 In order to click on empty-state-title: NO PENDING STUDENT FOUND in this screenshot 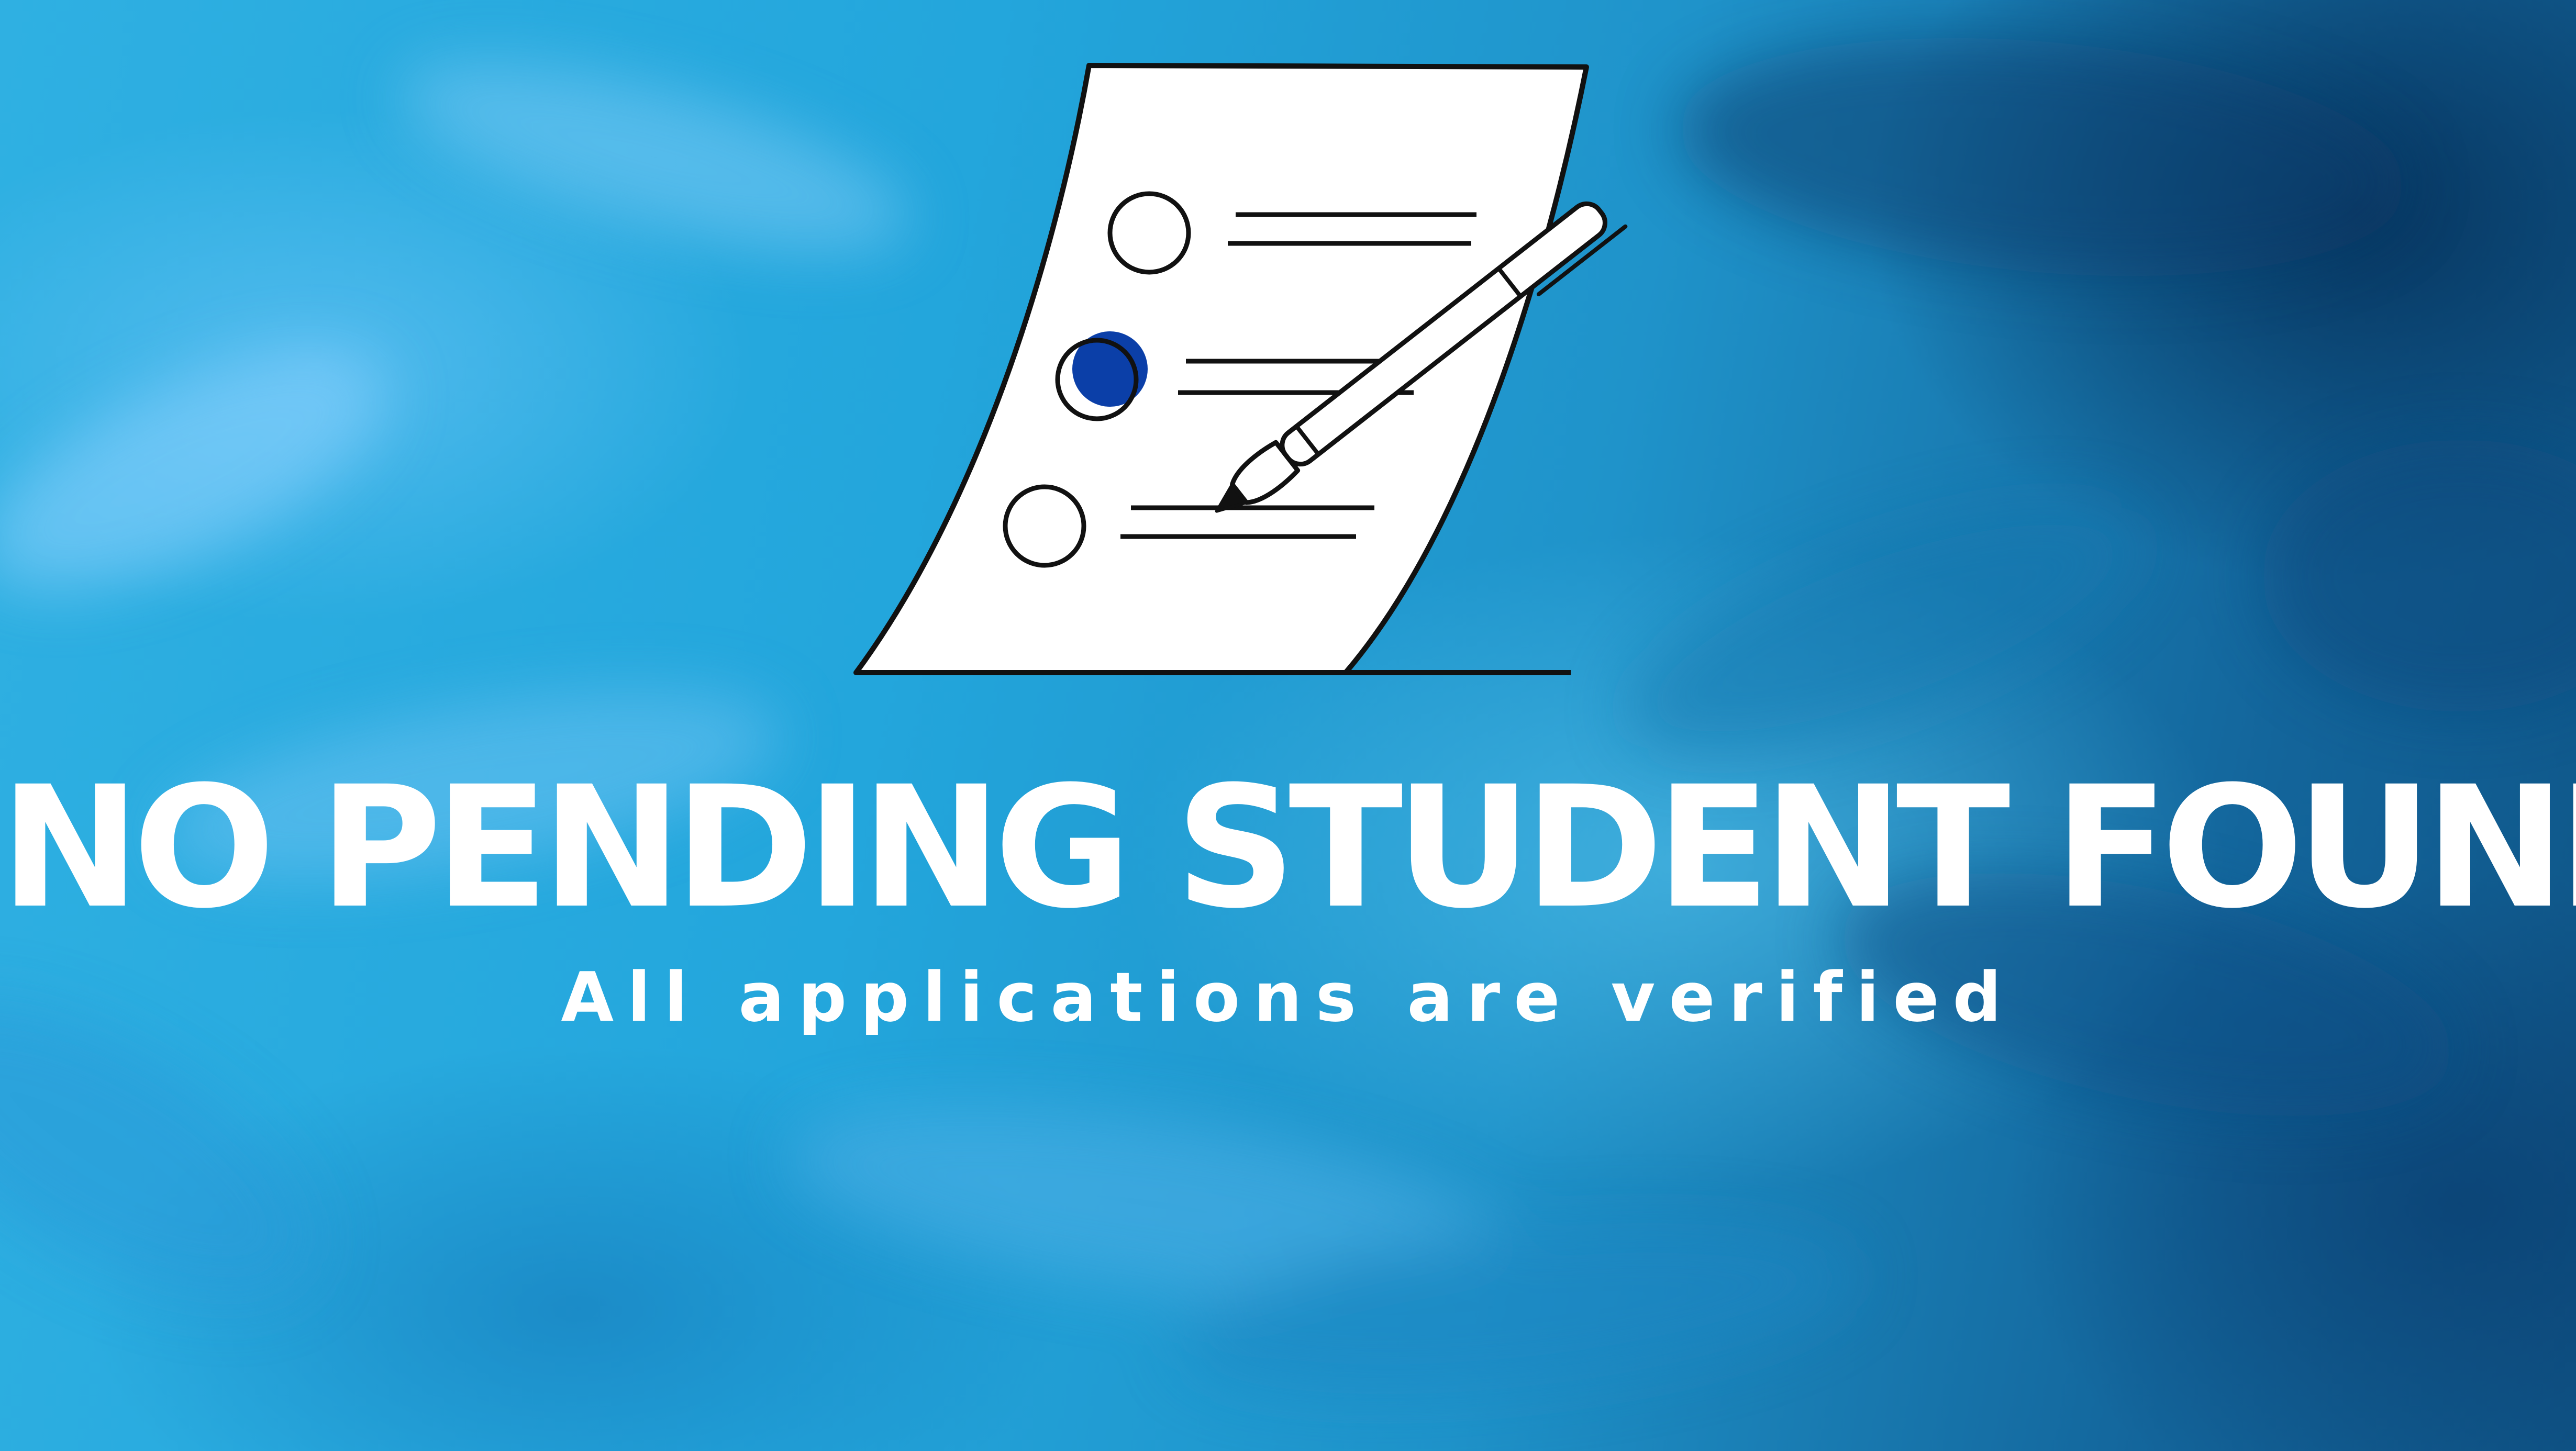, I will do `click(1288, 848)`.